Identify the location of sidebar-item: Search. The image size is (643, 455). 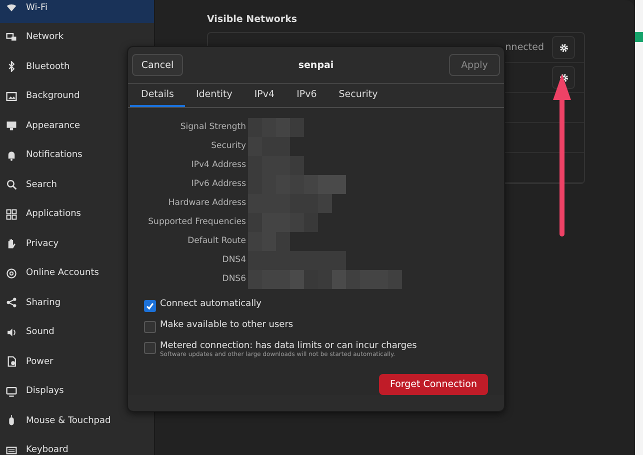
(77, 185).